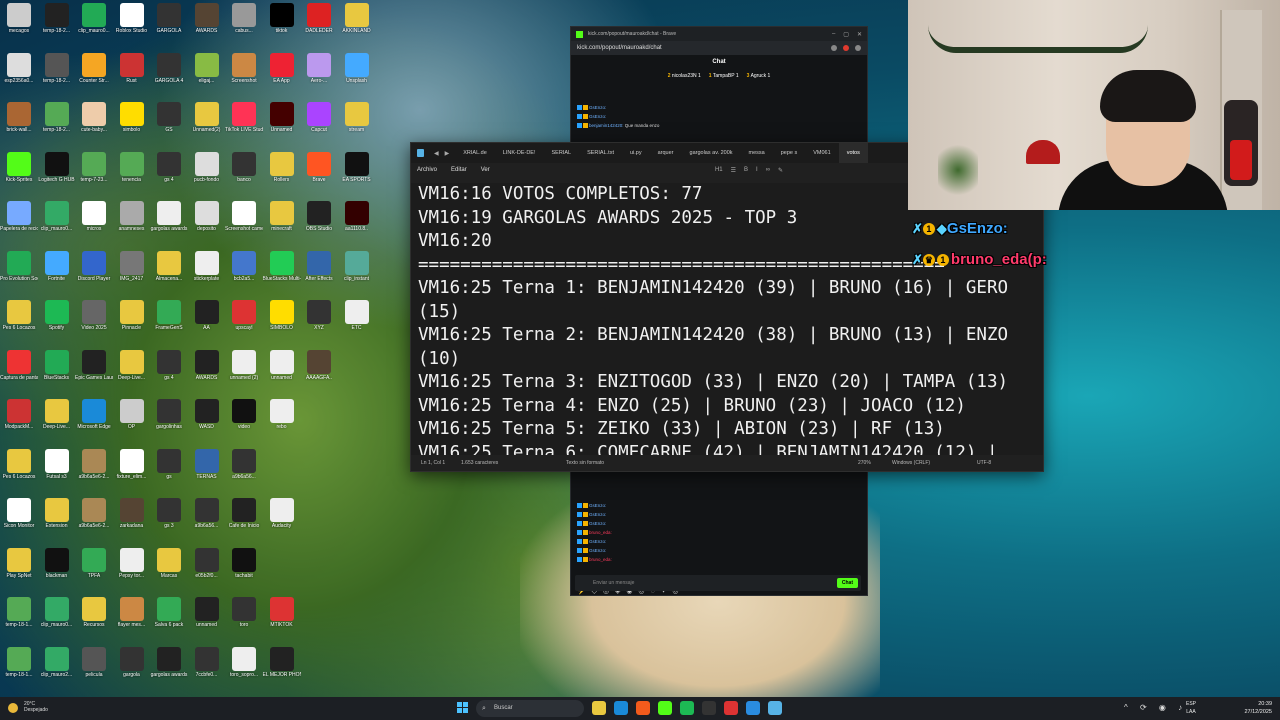  I want to click on desktop-icon: aa1110.8.., so click(357, 224).